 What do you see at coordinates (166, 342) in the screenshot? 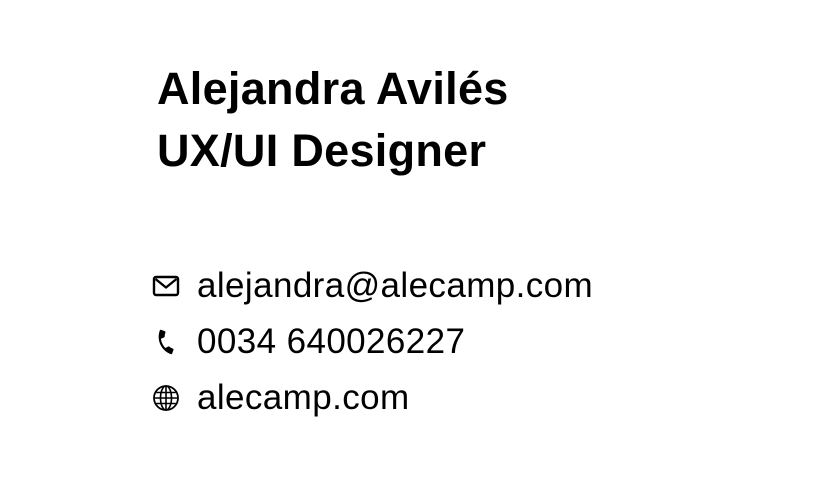
I see `phone-icon` at bounding box center [166, 342].